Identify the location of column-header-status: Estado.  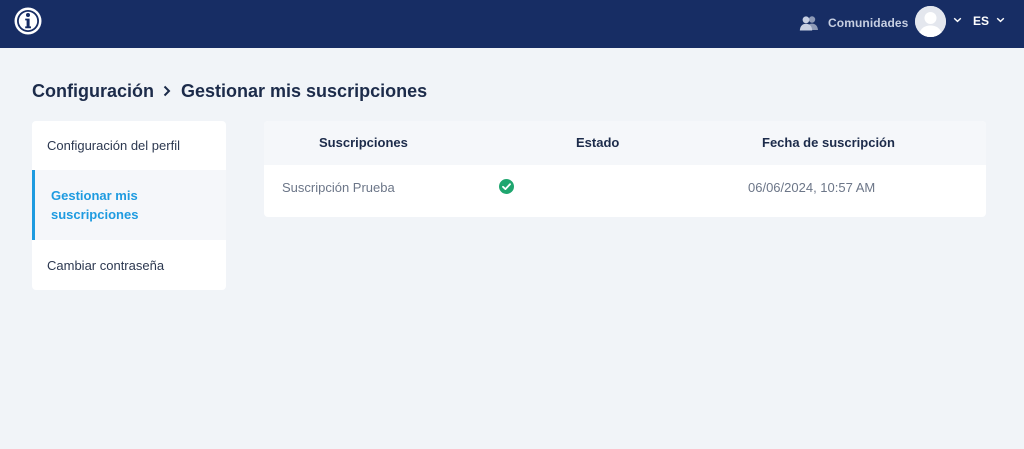
(598, 142).